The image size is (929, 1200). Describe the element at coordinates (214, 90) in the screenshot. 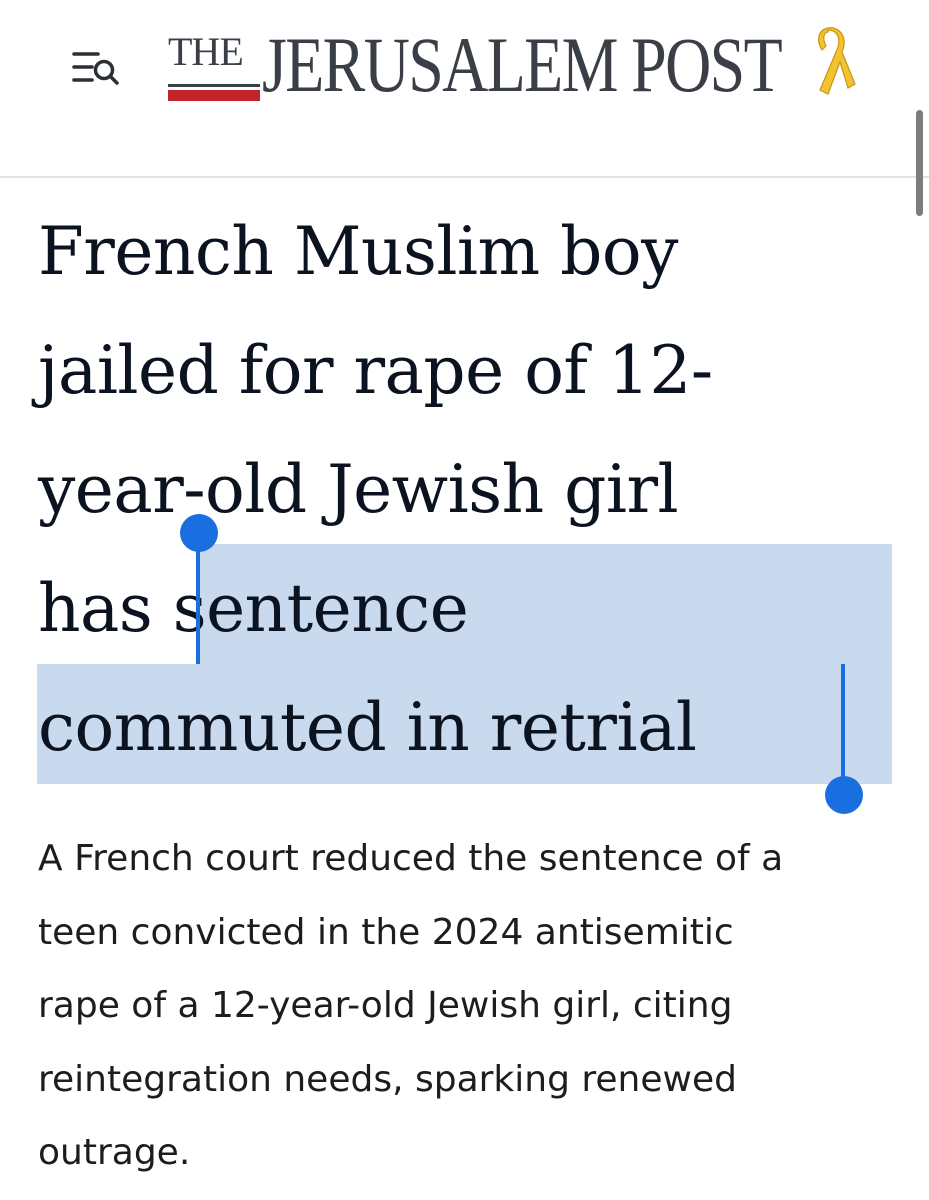

I see `logo-the-underline` at that location.